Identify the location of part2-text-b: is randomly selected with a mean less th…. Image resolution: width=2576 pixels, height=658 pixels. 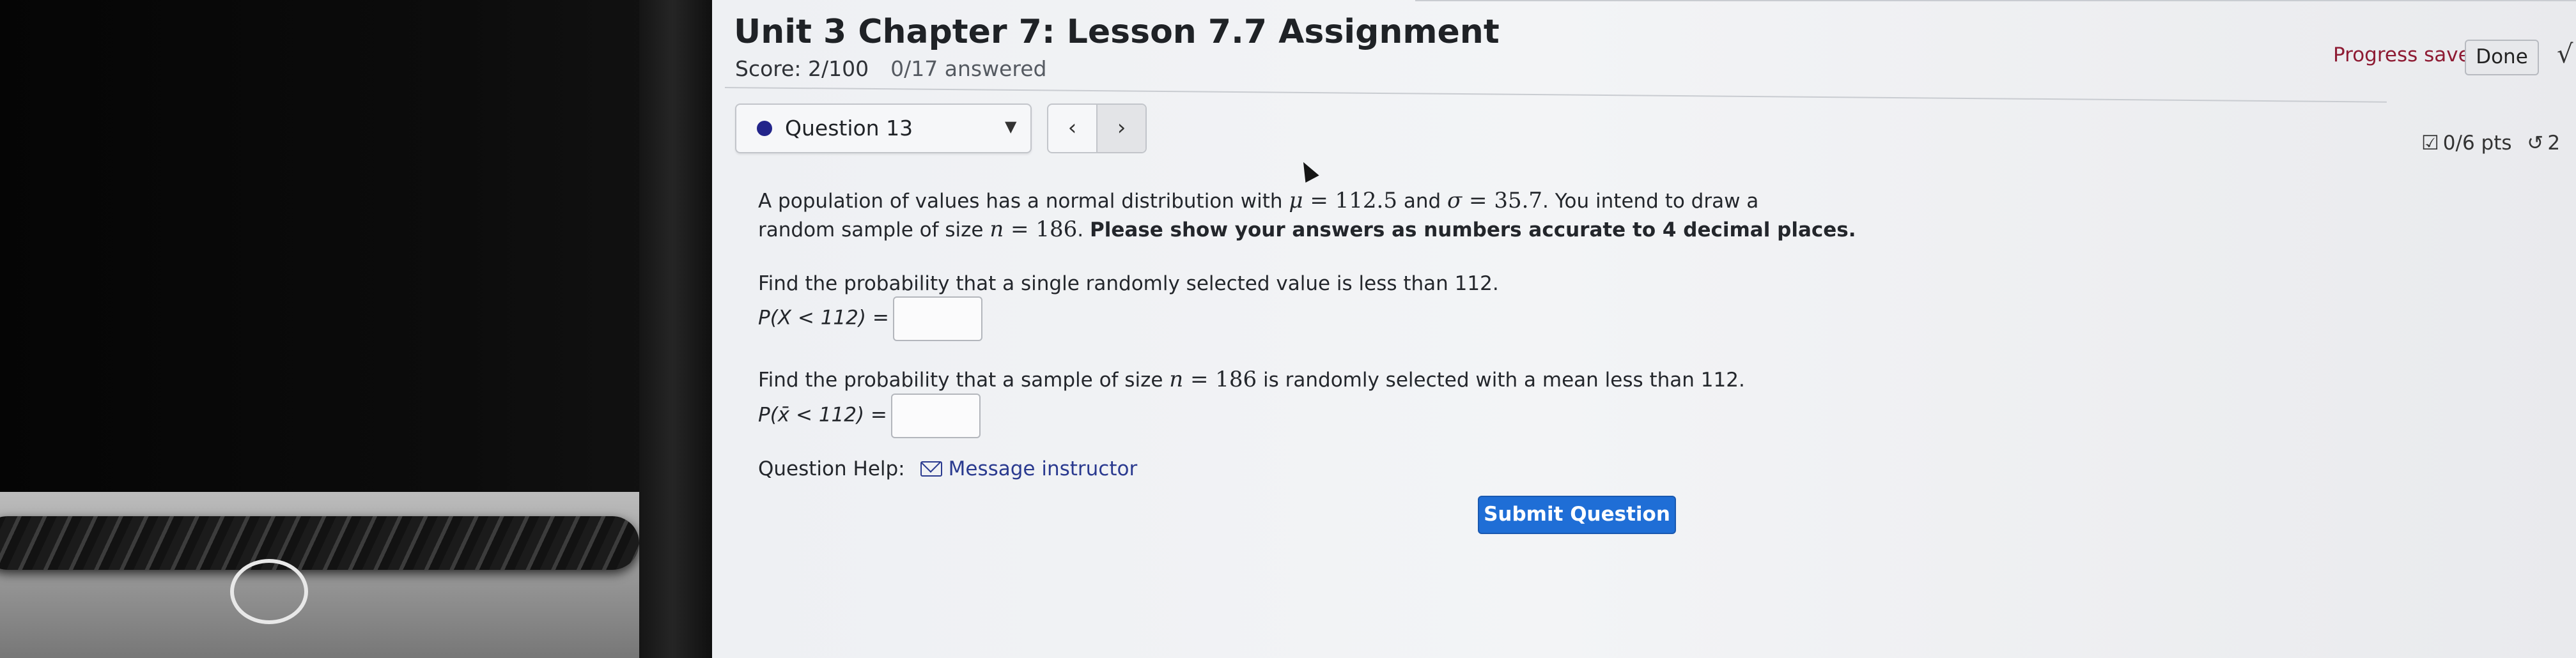
(1501, 380).